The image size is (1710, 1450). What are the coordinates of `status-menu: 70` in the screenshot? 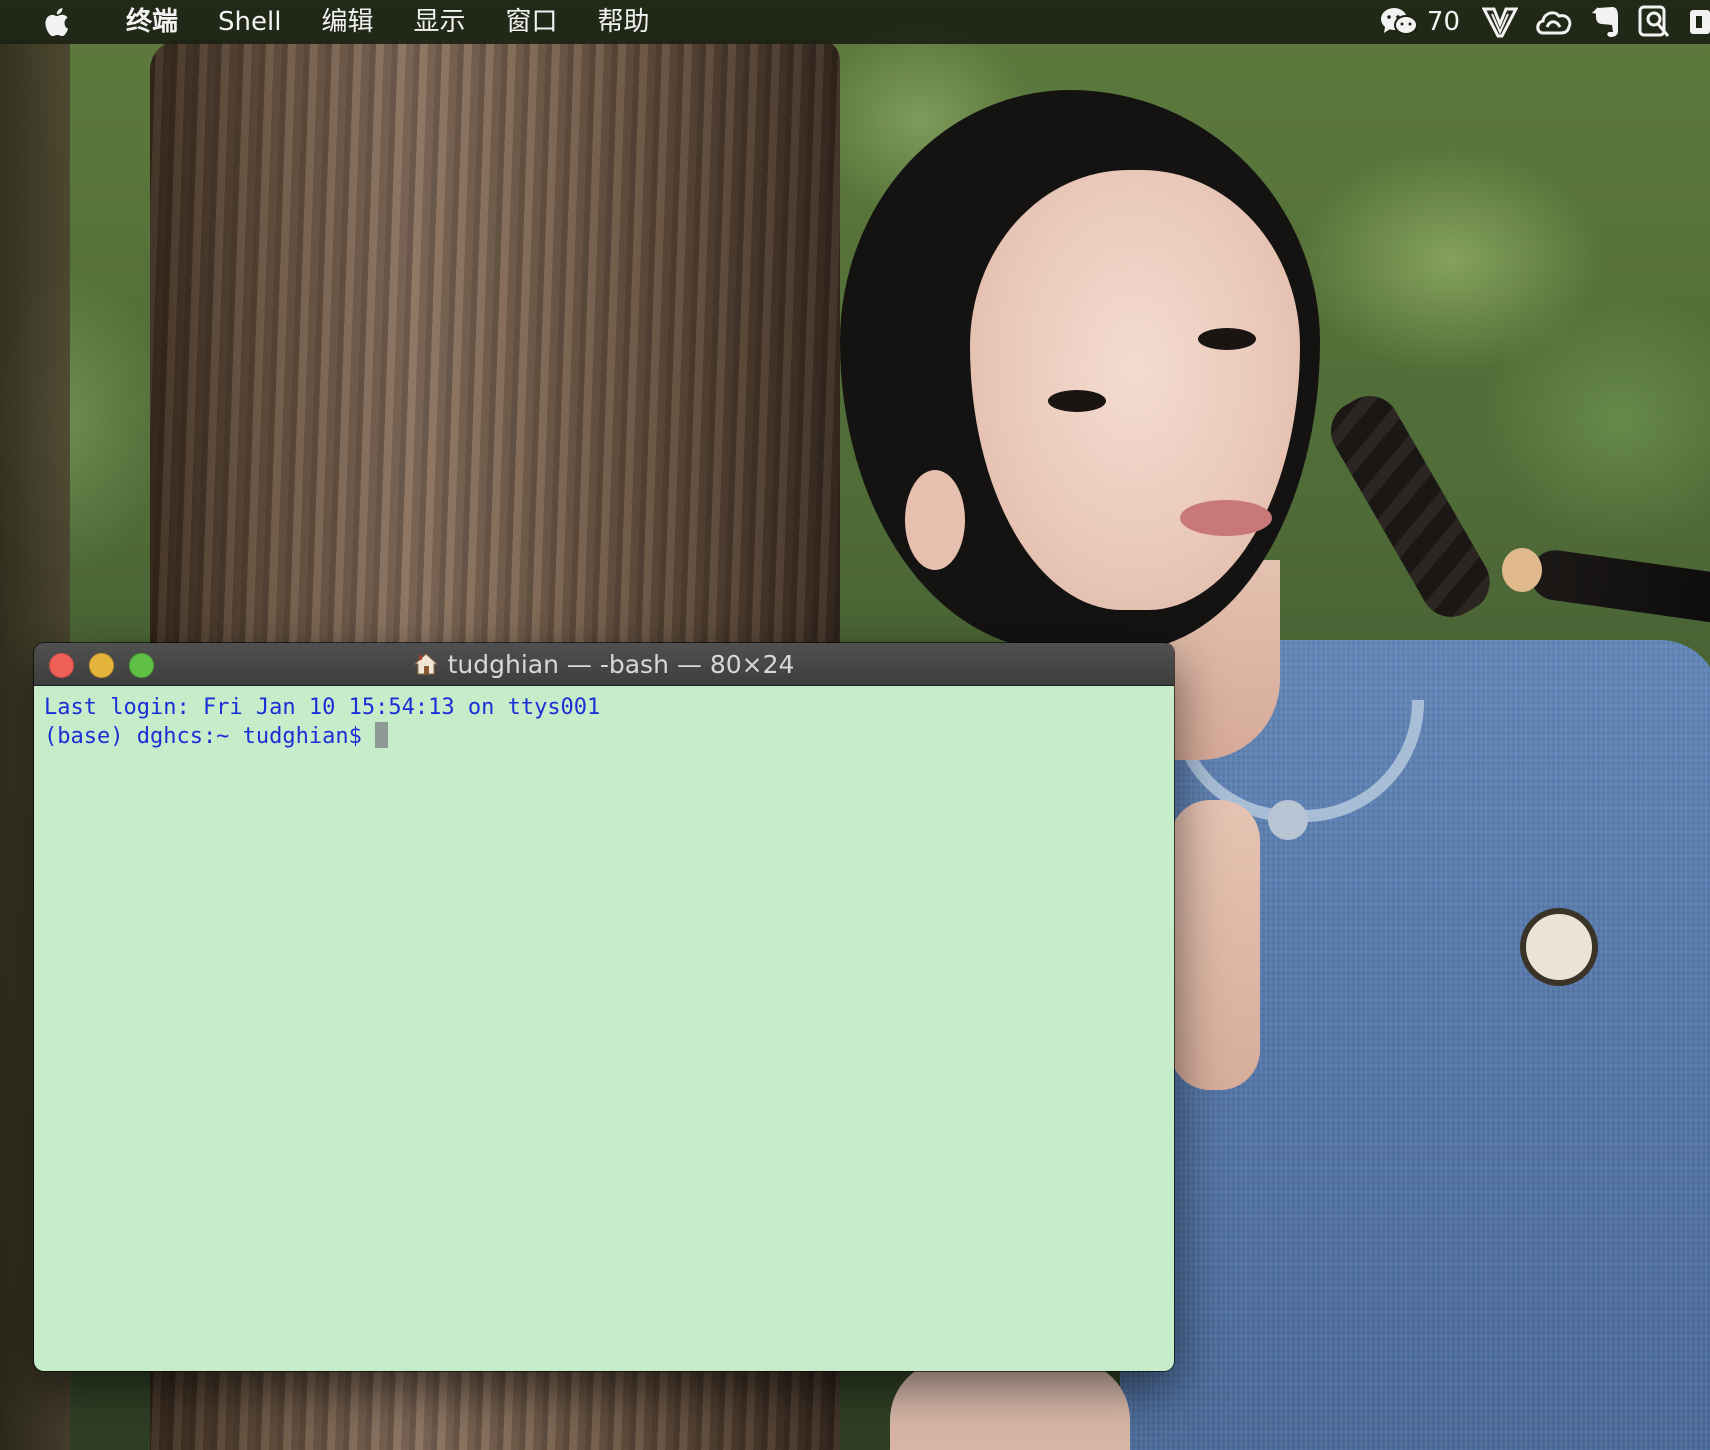 It's located at (1540, 22).